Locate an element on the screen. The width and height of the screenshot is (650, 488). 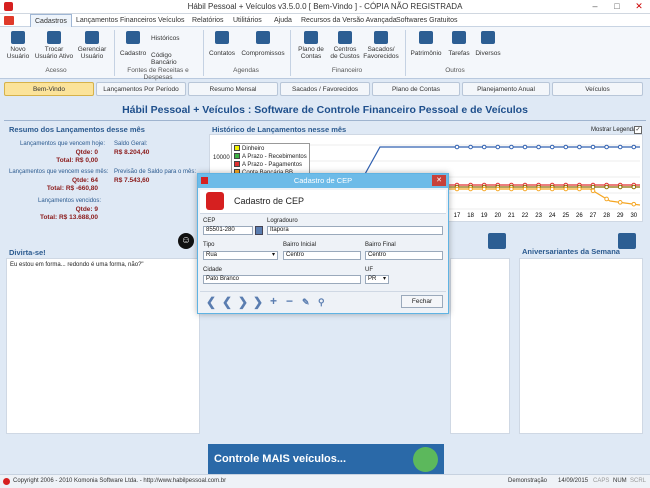
tipo-select: Rua ▾ is located at coordinates (240, 255).